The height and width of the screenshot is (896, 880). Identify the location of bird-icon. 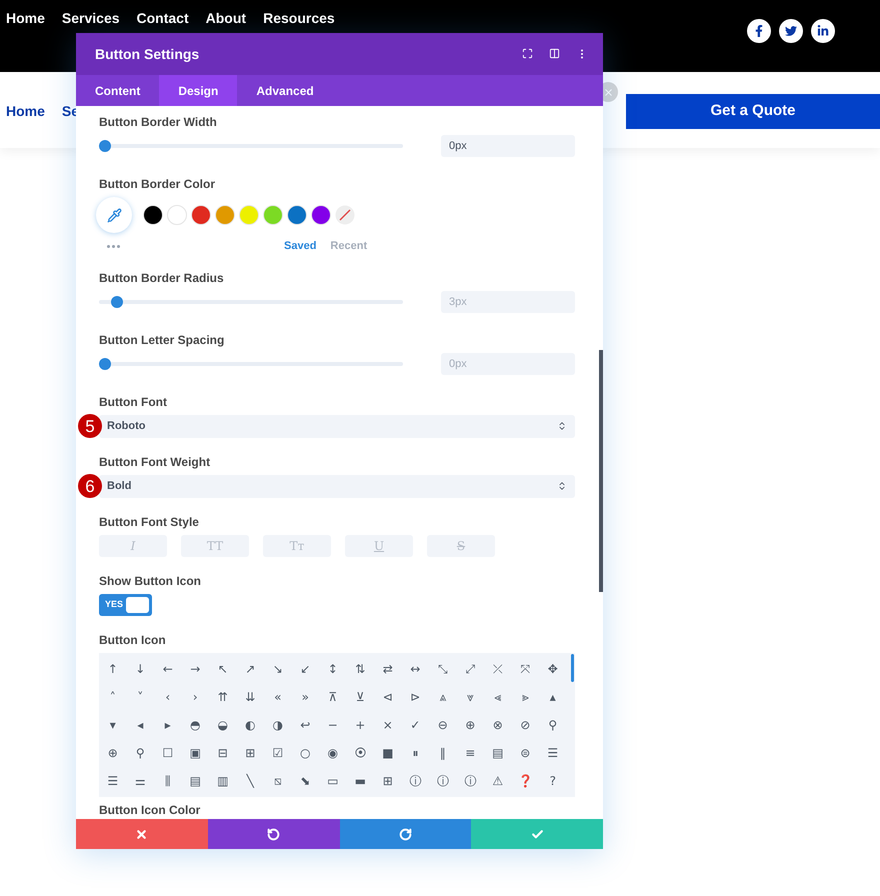
(791, 31).